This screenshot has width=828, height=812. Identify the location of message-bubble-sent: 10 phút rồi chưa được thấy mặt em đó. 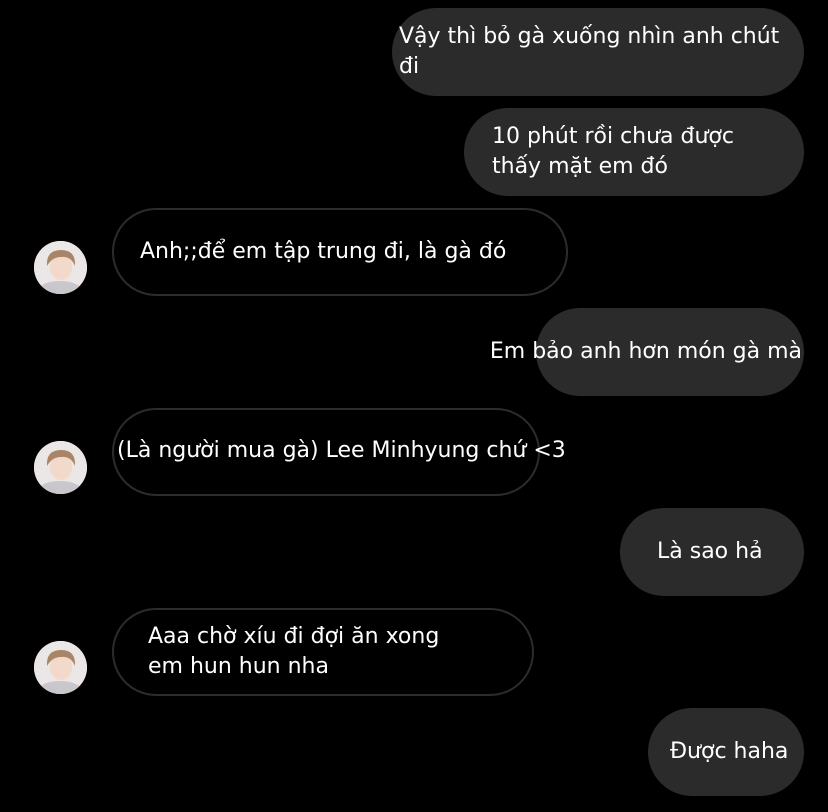
(634, 152).